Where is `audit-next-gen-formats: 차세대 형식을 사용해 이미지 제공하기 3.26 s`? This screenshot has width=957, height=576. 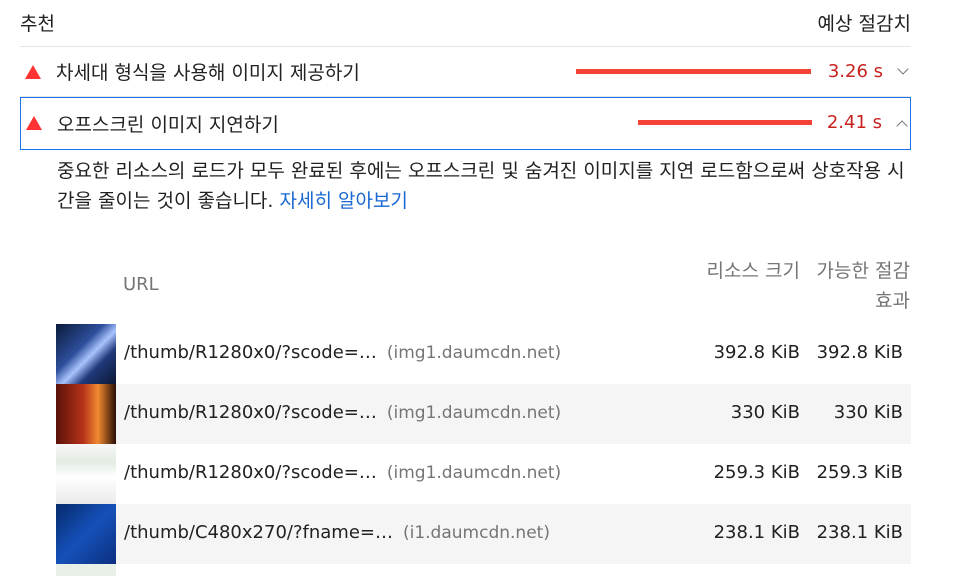
audit-next-gen-formats: 차세대 형식을 사용해 이미지 제공하기 3.26 s is located at coordinates (465, 72).